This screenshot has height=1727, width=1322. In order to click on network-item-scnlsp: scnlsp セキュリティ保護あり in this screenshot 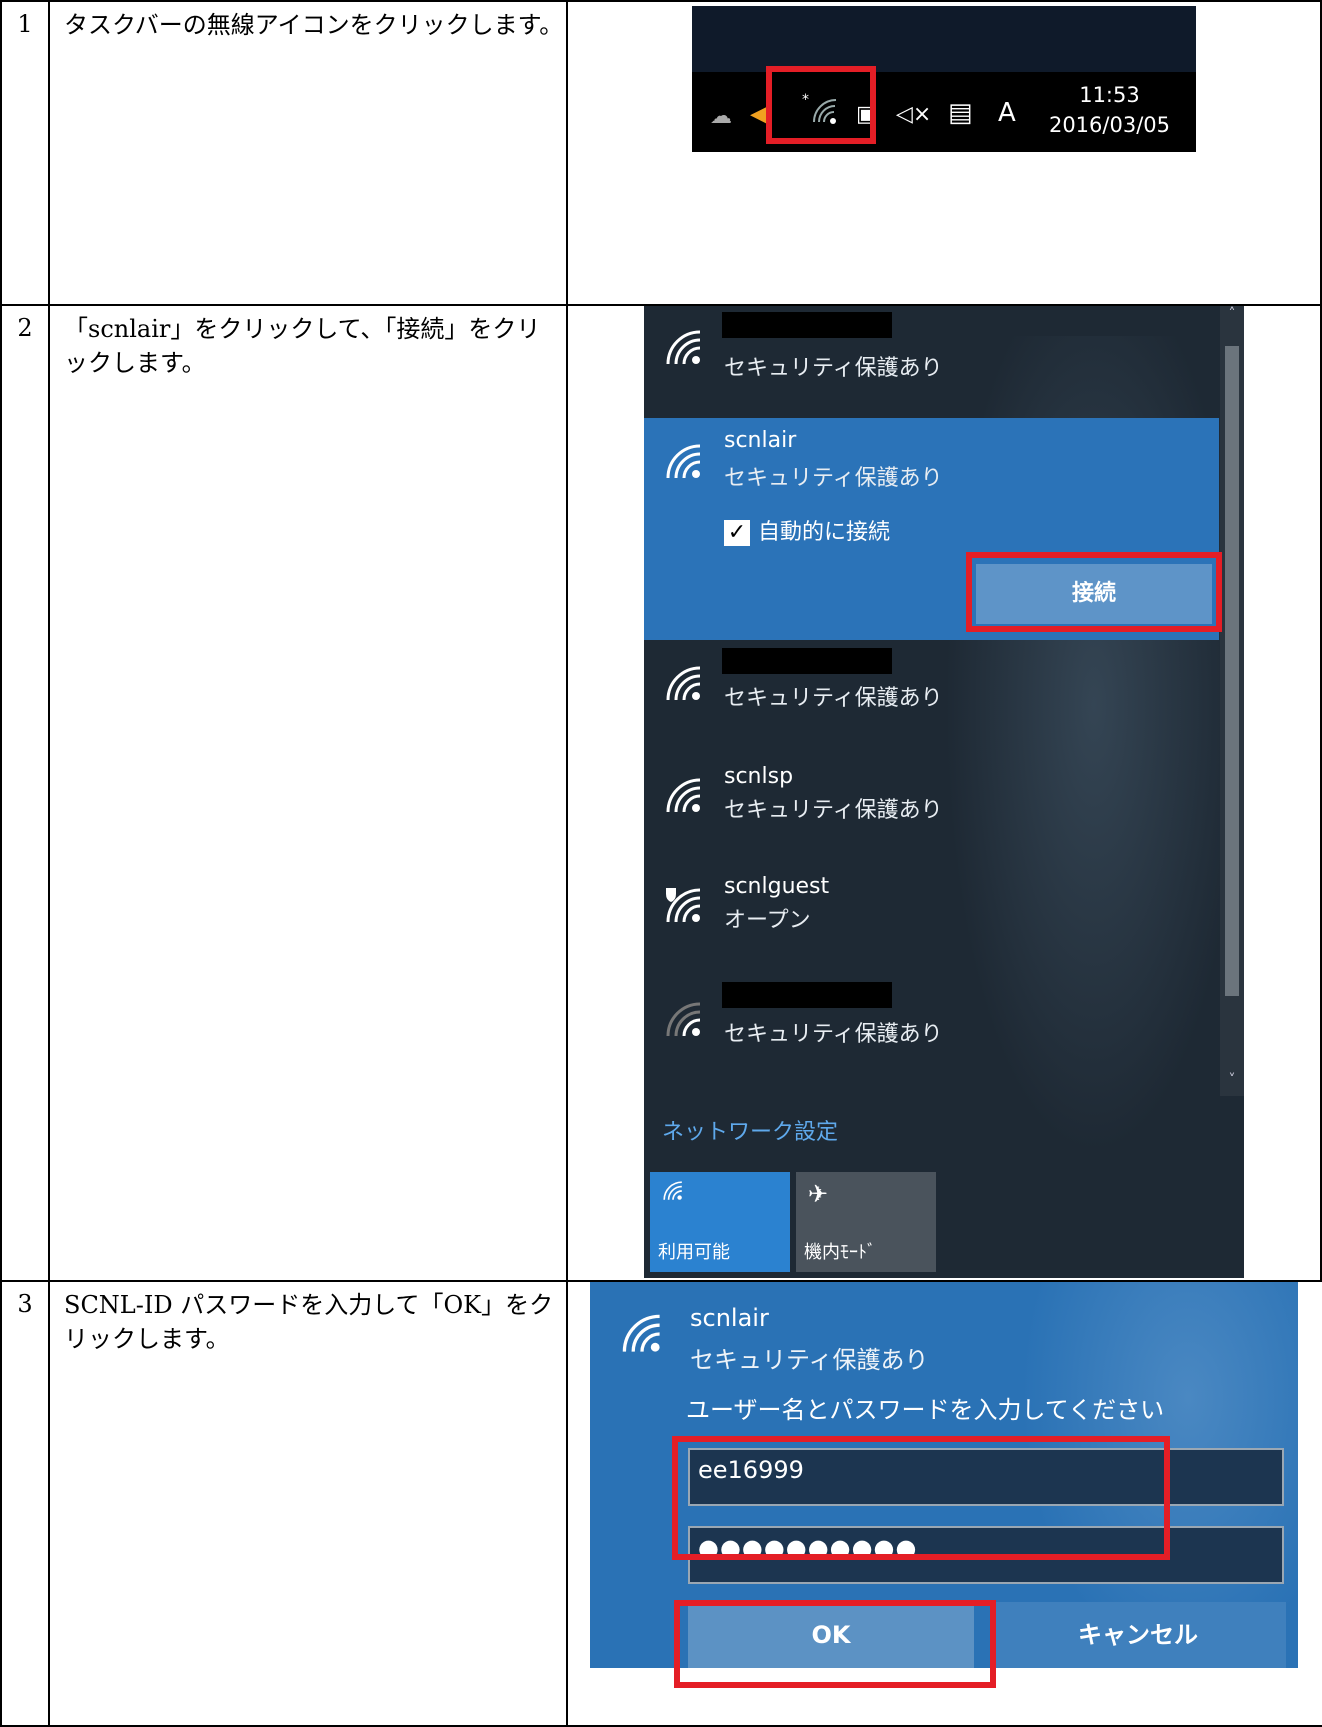, I will do `click(931, 806)`.